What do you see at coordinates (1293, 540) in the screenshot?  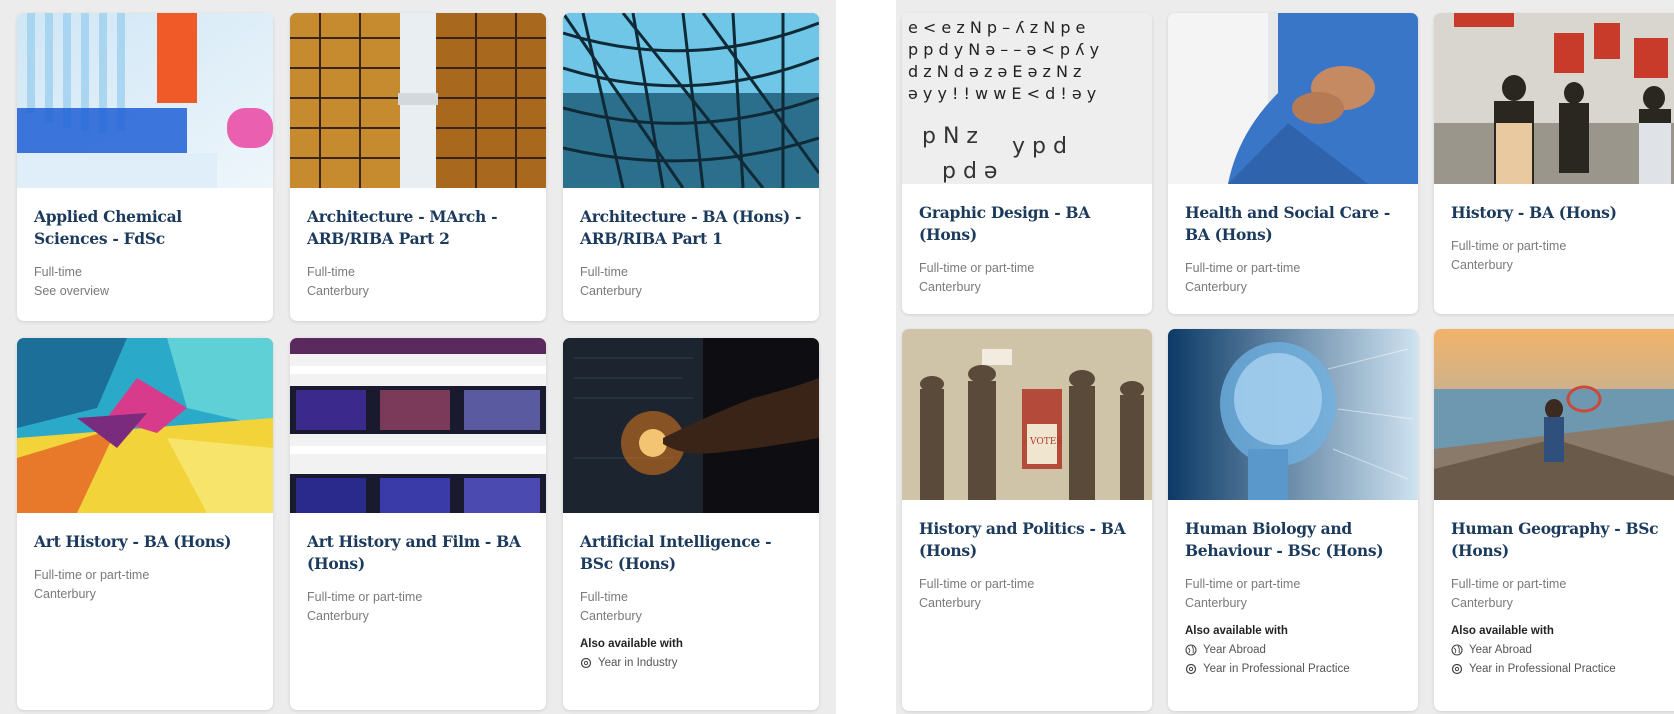 I see `course-title: Human Biology and Behaviour - BSc (Hons)` at bounding box center [1293, 540].